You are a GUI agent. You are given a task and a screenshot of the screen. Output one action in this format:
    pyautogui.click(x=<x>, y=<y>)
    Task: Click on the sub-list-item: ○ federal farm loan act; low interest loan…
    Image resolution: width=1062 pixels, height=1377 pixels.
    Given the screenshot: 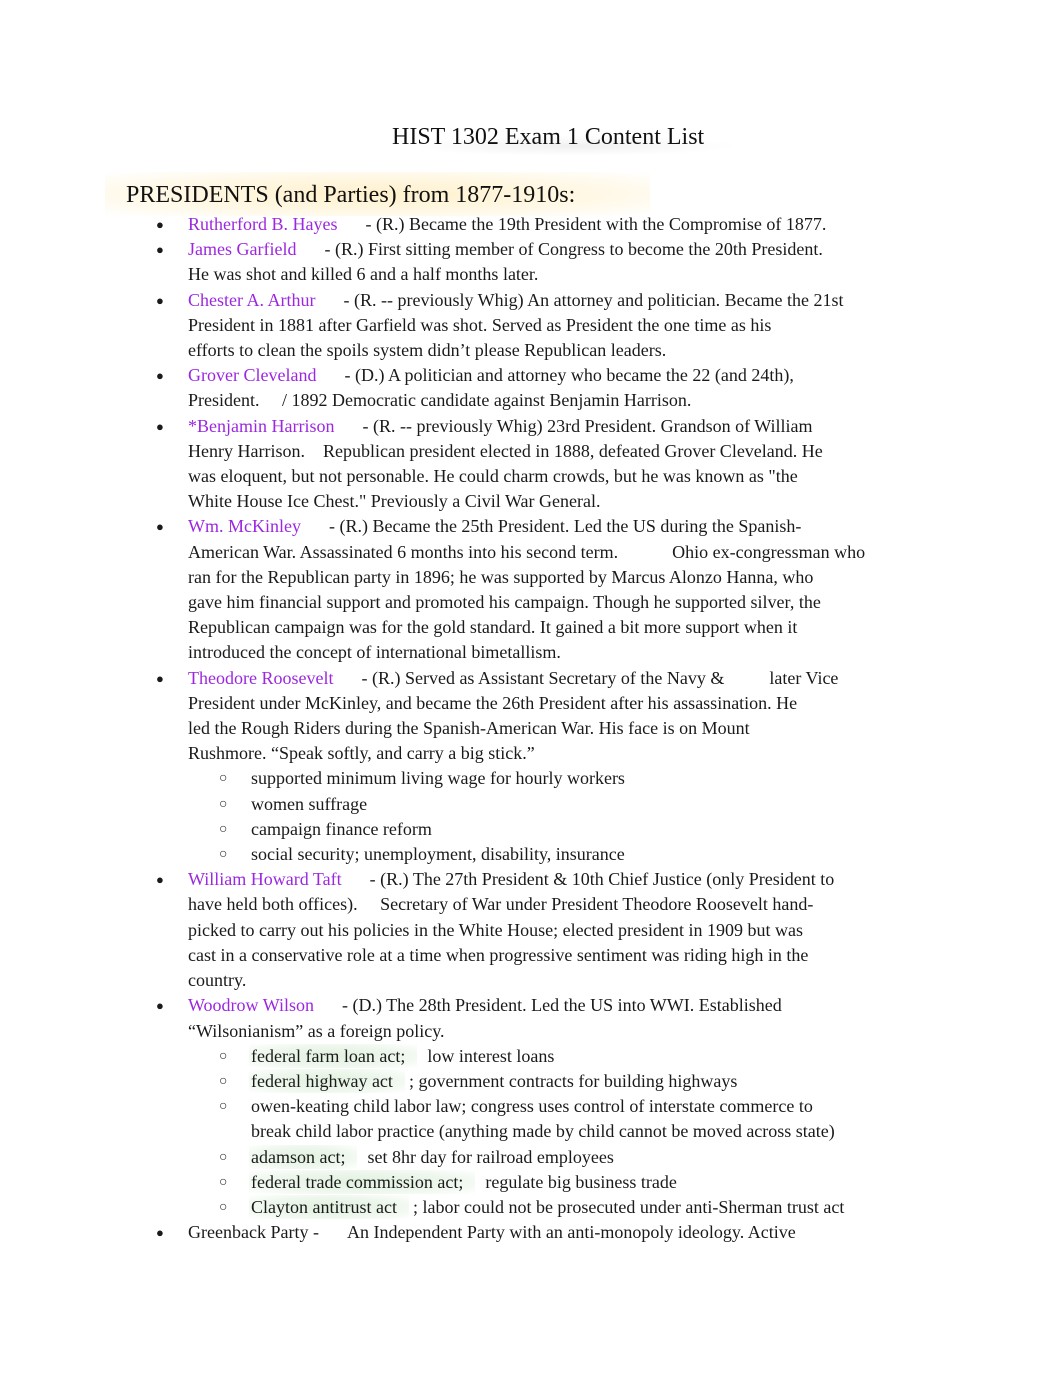 What is the action you would take?
    pyautogui.click(x=539, y=1056)
    